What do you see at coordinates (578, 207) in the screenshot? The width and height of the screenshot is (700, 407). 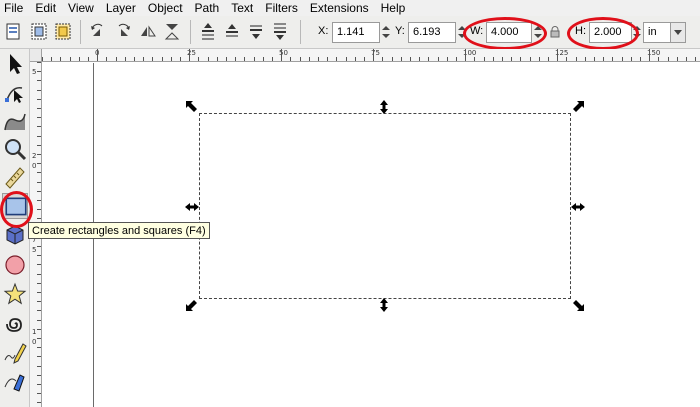 I see `scale-handle-right-icon` at bounding box center [578, 207].